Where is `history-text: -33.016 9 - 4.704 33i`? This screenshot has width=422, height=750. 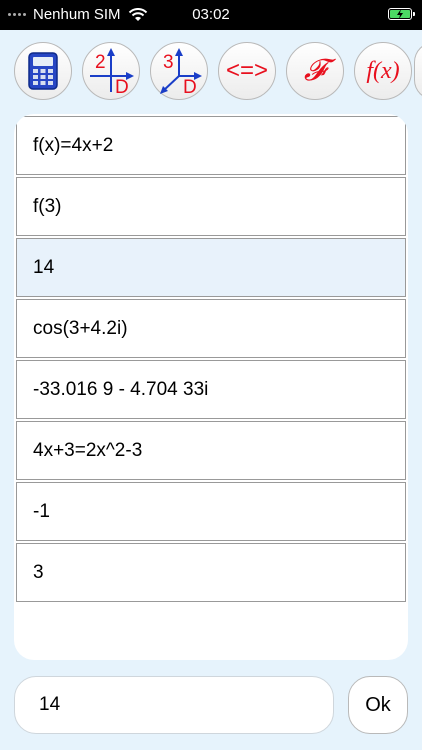
history-text: -33.016 9 - 4.704 33i is located at coordinates (121, 389).